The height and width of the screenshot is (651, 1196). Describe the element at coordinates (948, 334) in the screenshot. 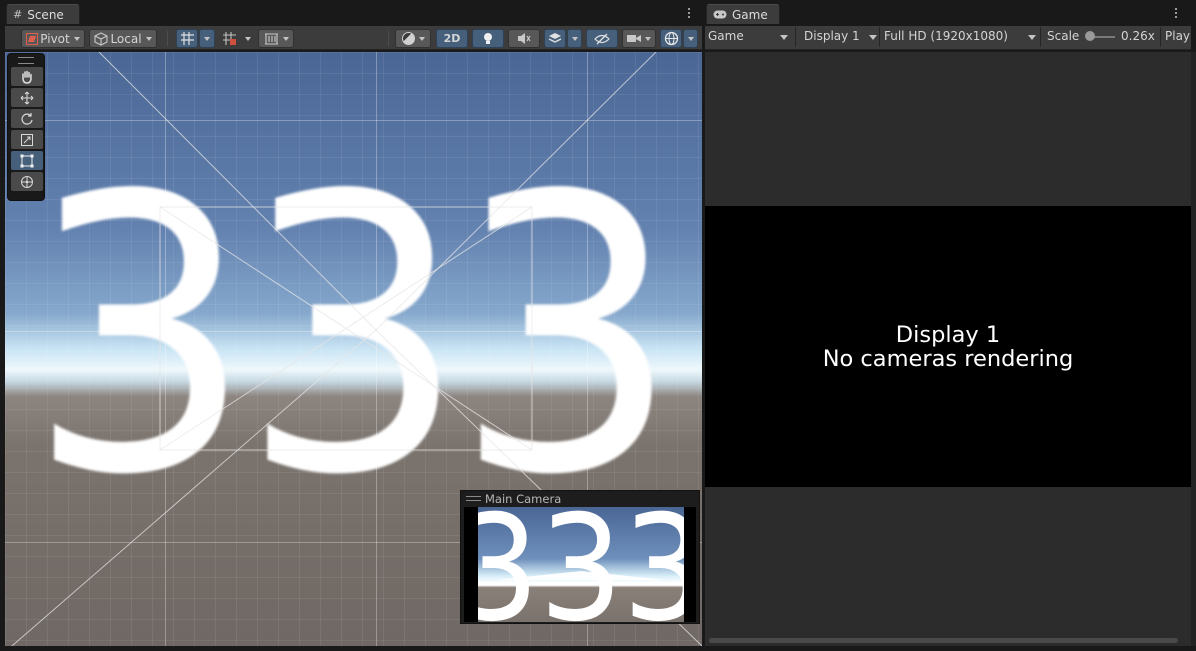

I see `game-message-display: Display 1` at that location.